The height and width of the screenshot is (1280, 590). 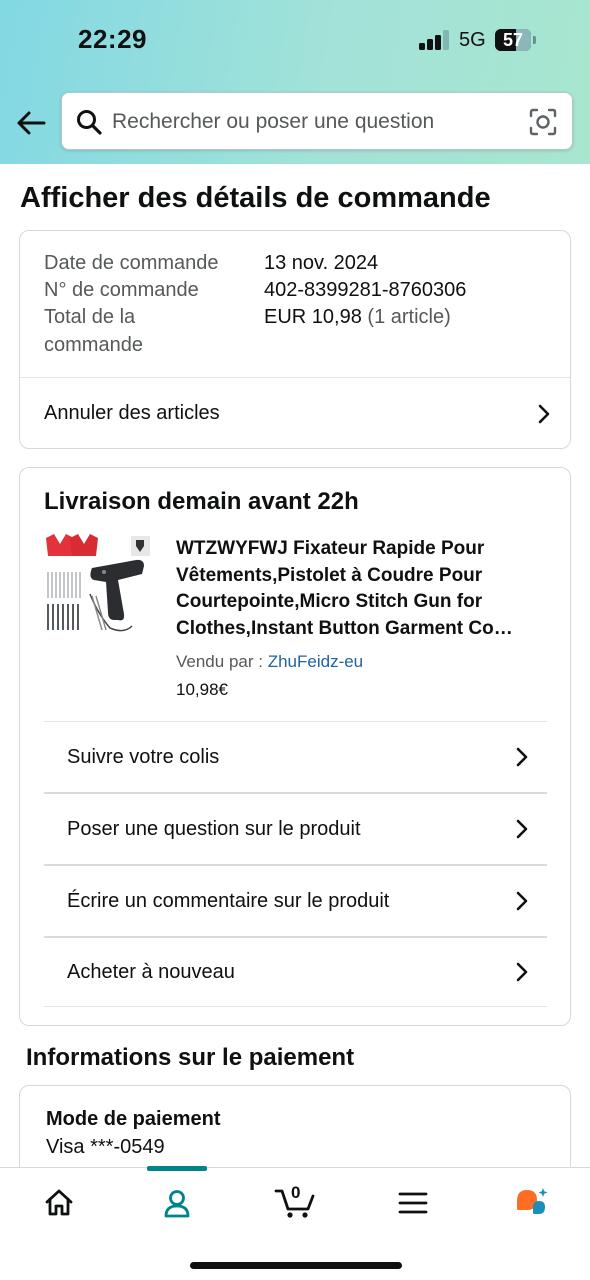 What do you see at coordinates (98, 585) in the screenshot?
I see `product-image` at bounding box center [98, 585].